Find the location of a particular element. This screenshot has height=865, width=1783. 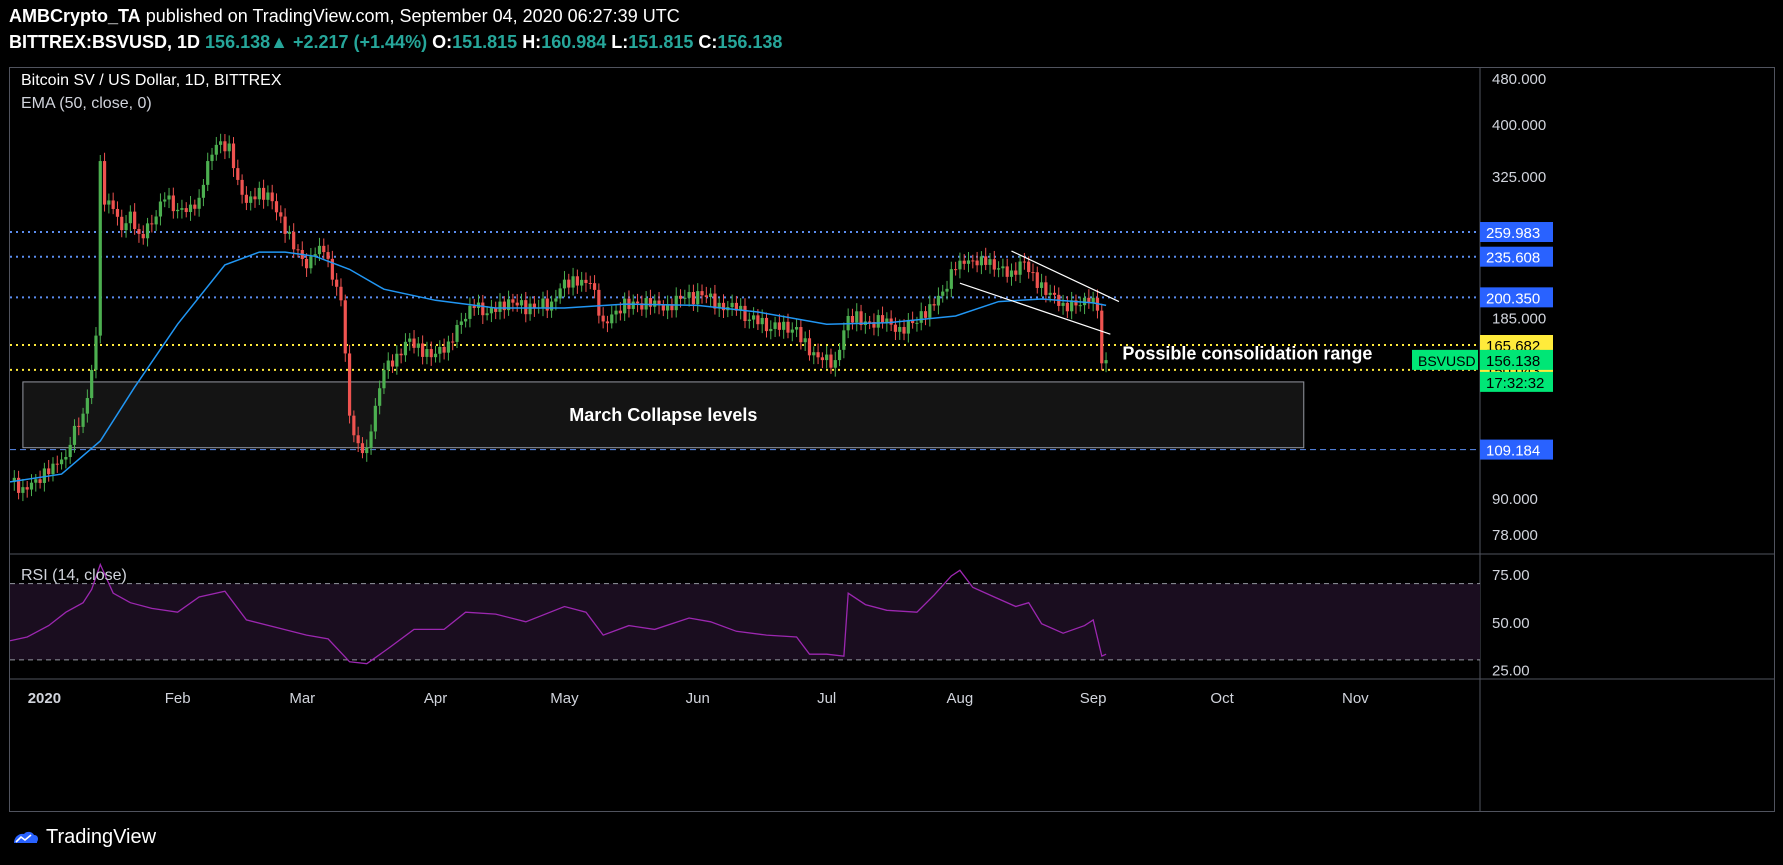

time-tick-label: Jul is located at coordinates (826, 698).